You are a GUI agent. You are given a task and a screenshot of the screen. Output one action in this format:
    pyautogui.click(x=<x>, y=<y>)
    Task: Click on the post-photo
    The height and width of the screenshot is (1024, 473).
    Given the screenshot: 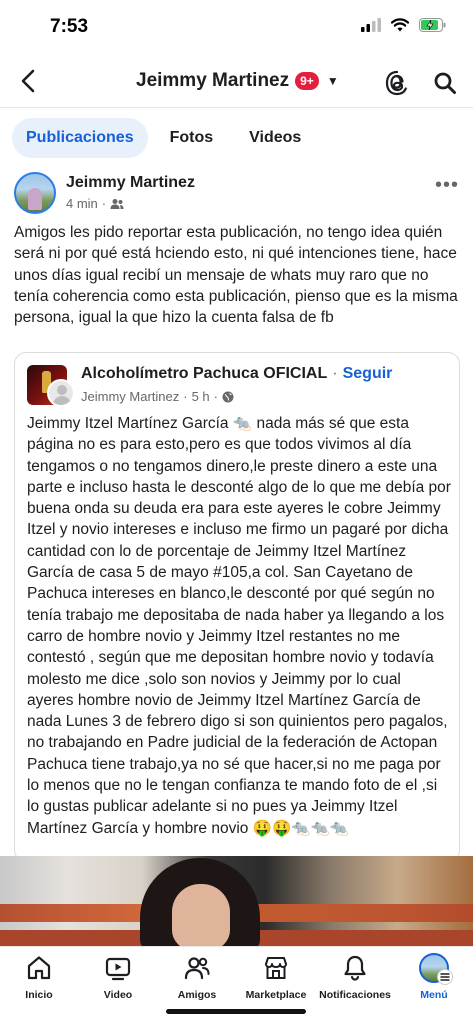 What is the action you would take?
    pyautogui.click(x=236, y=901)
    